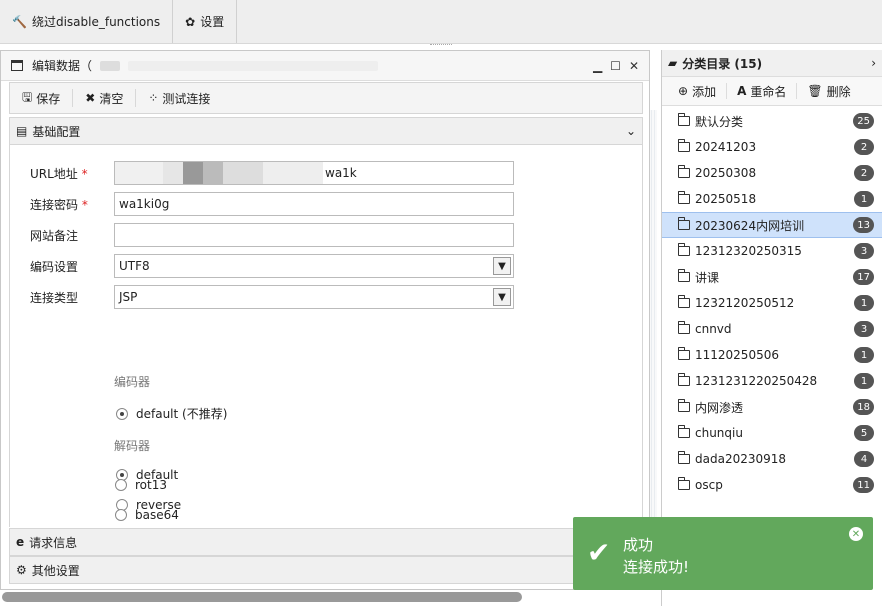 Image resolution: width=882 pixels, height=606 pixels. I want to click on chevron-down-icon: ⌄, so click(630, 131).